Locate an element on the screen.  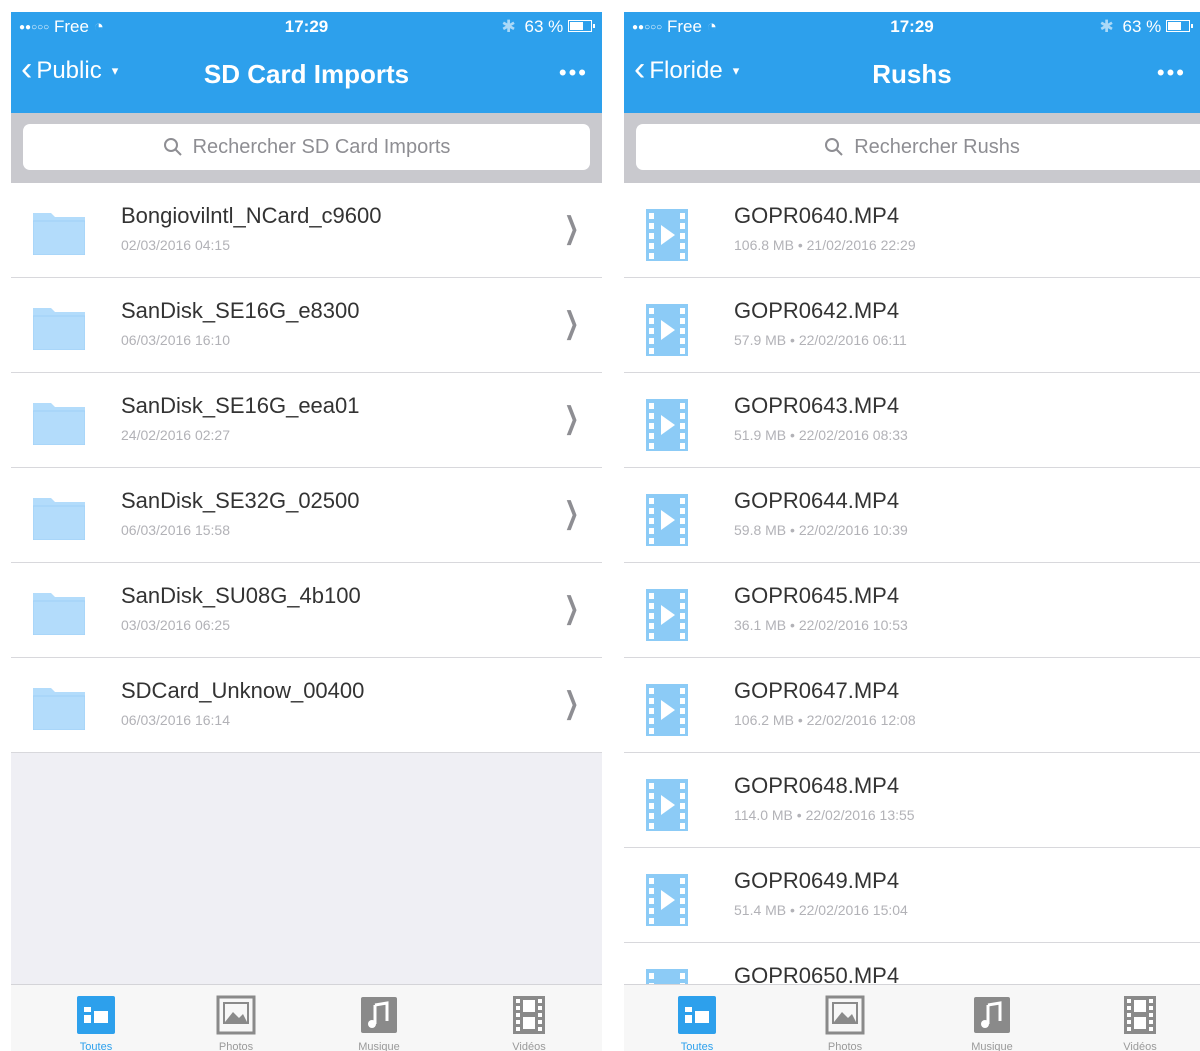
video-row: GOPR0644.MP4 59.8 MB • 22/02/2016 10:39 is located at coordinates (912, 515).